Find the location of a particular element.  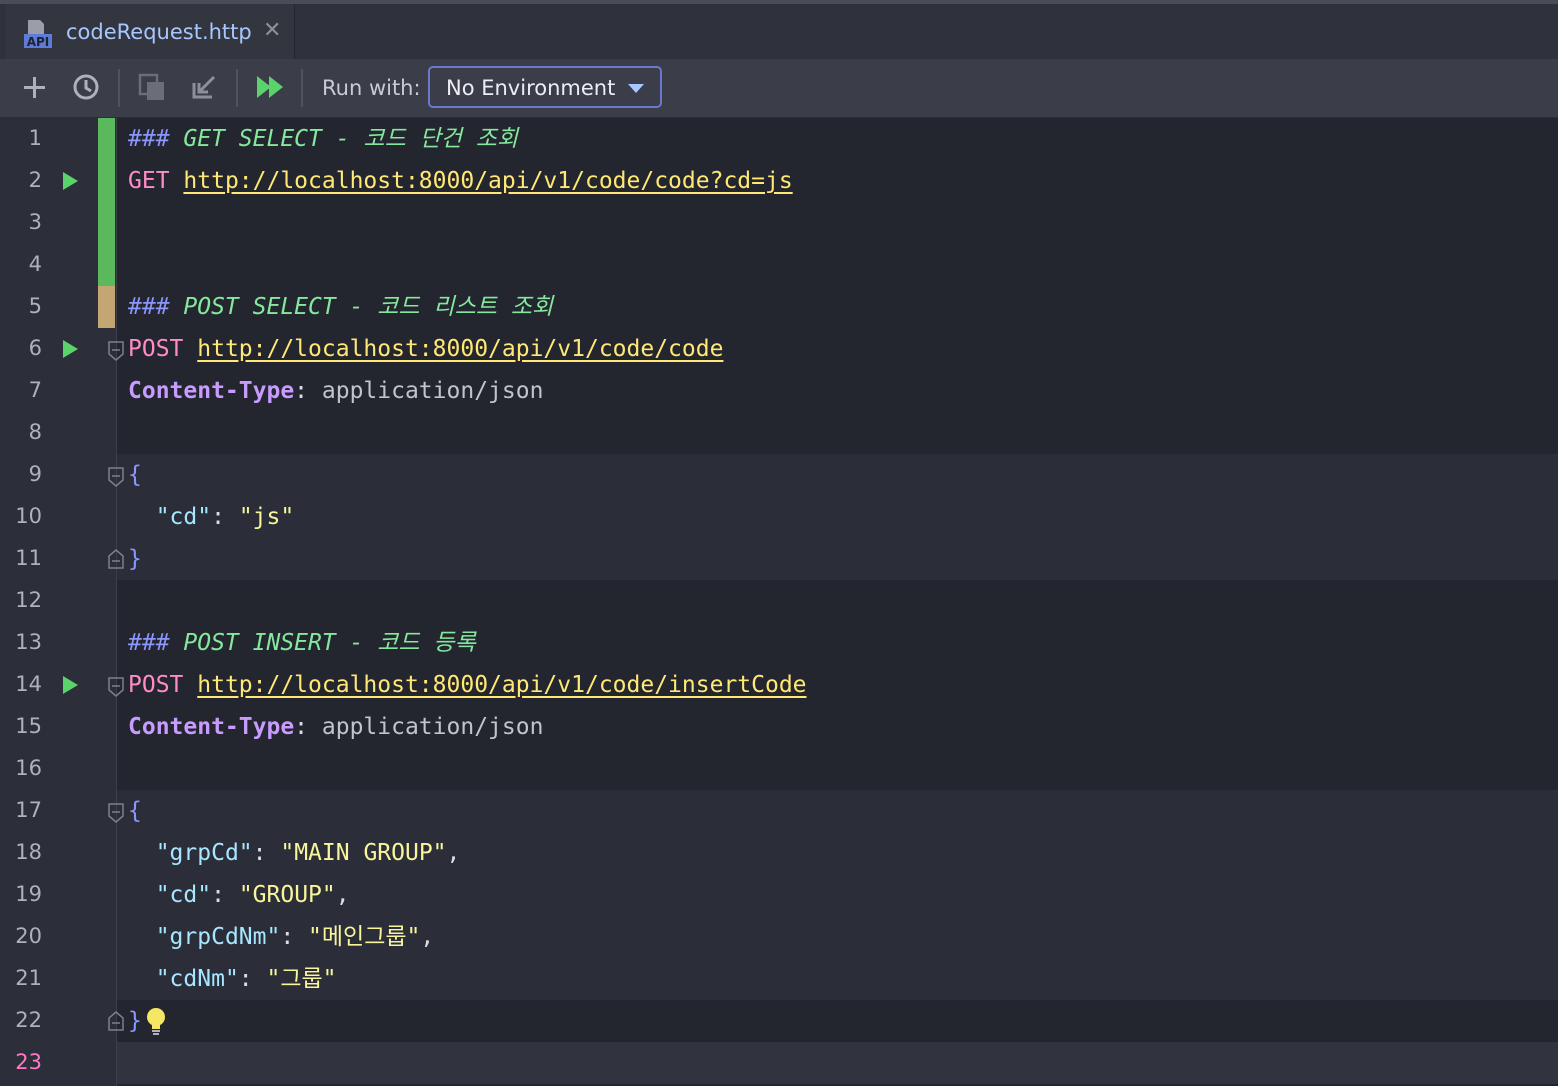

line-number: 23 is located at coordinates (21, 1062).